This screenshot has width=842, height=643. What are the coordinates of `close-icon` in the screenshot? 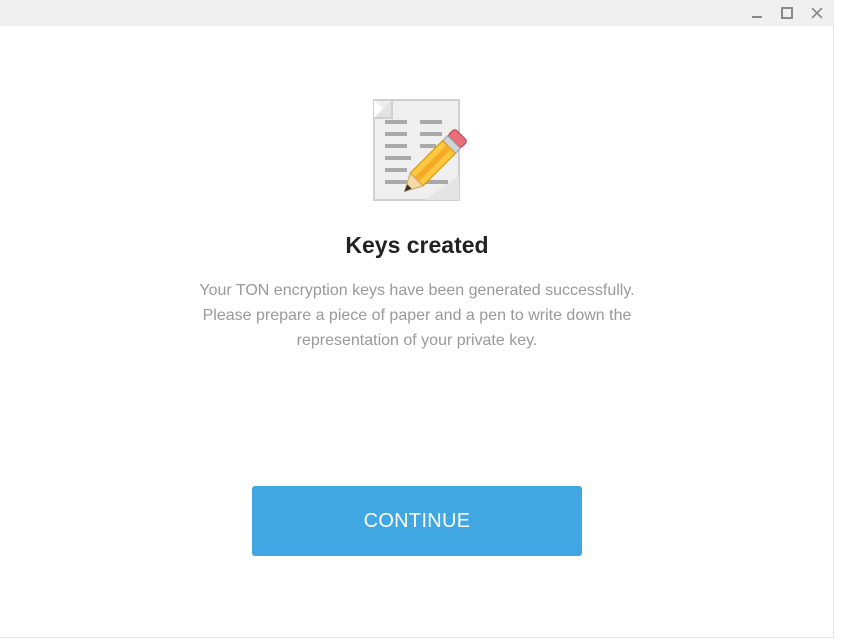 It's located at (817, 13).